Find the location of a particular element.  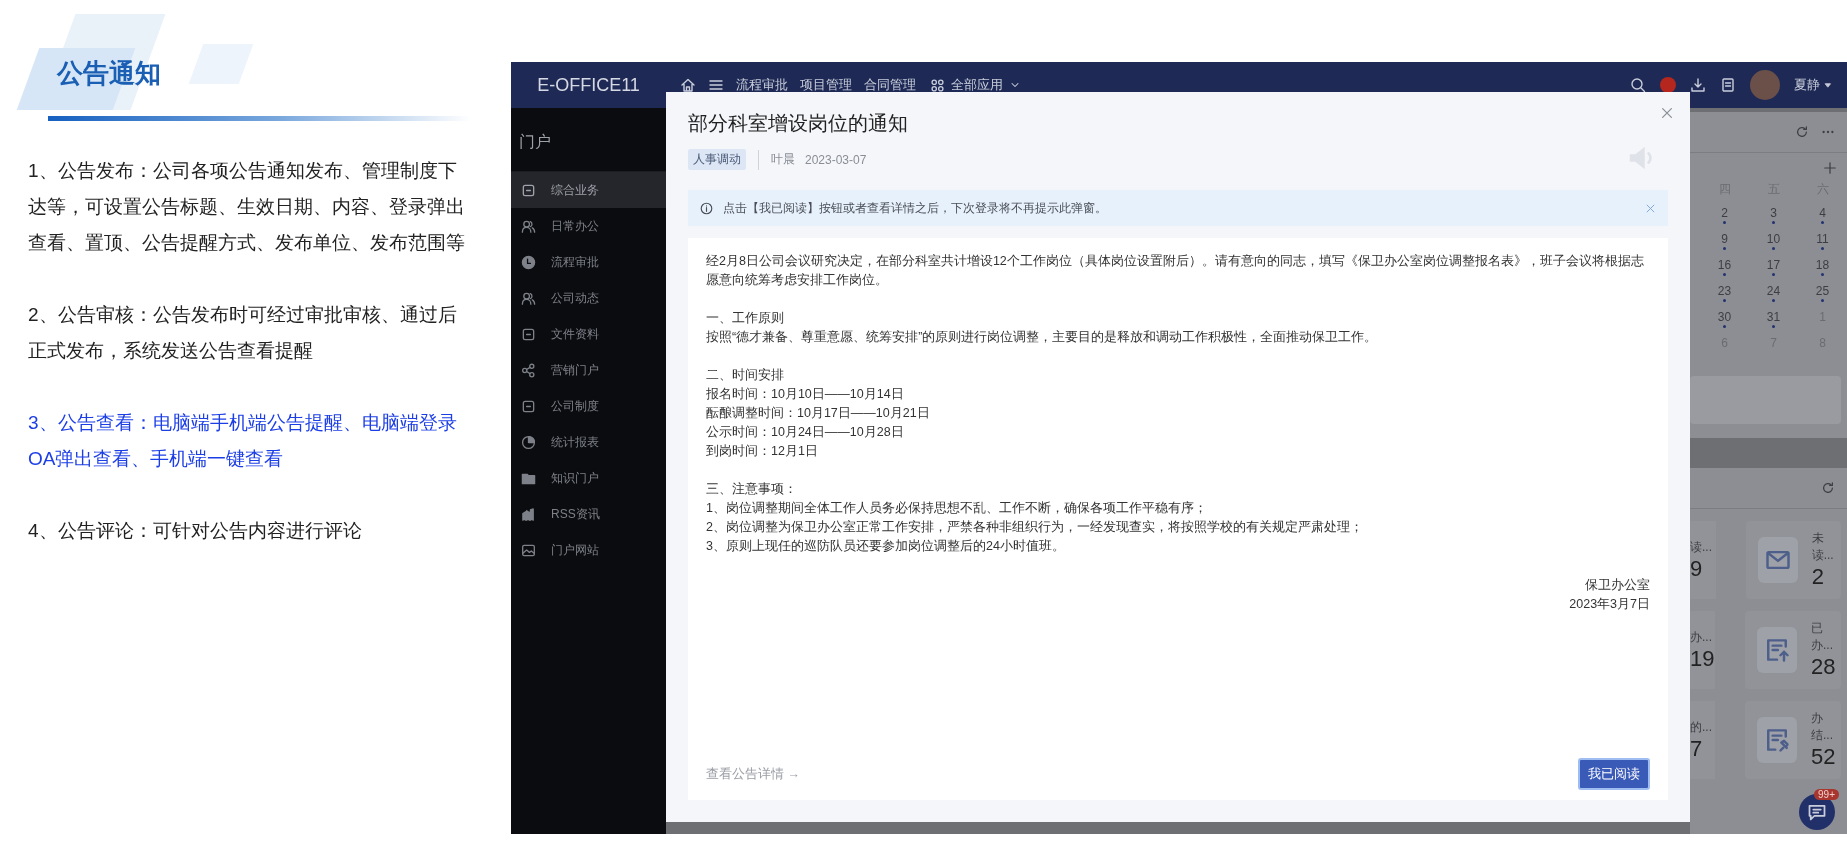

sidebar-item-label: 知识门户 is located at coordinates (575, 478).